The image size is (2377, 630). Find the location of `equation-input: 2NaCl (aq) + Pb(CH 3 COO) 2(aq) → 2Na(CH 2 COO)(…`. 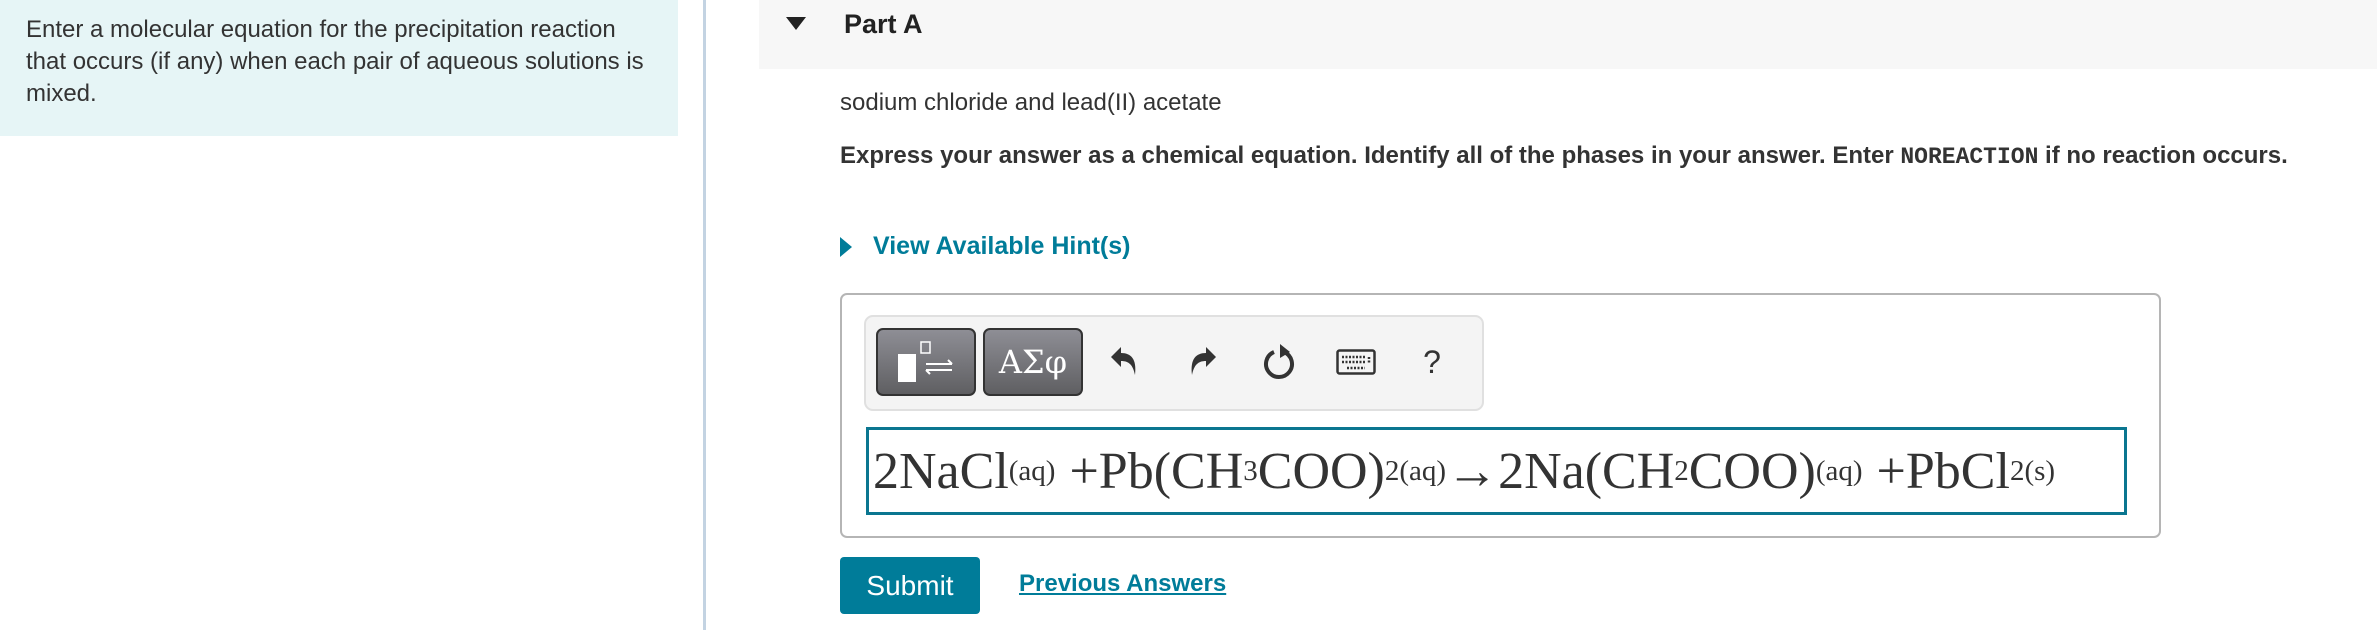

equation-input: 2NaCl (aq) + Pb(CH 3 COO) 2(aq) → 2Na(CH 2 COO)(… is located at coordinates (1496, 471).